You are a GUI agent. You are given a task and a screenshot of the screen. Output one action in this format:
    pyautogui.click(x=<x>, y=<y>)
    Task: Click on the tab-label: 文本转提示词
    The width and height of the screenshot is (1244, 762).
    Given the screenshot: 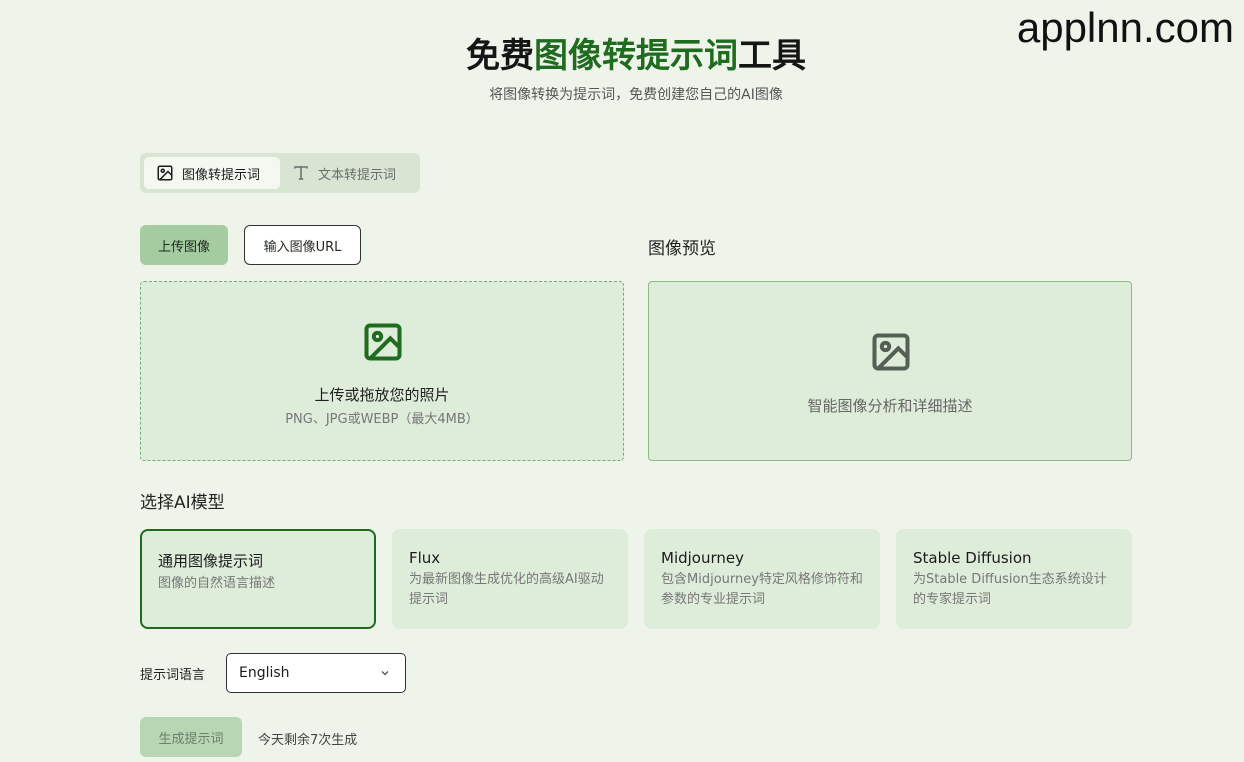 What is the action you would take?
    pyautogui.click(x=357, y=175)
    